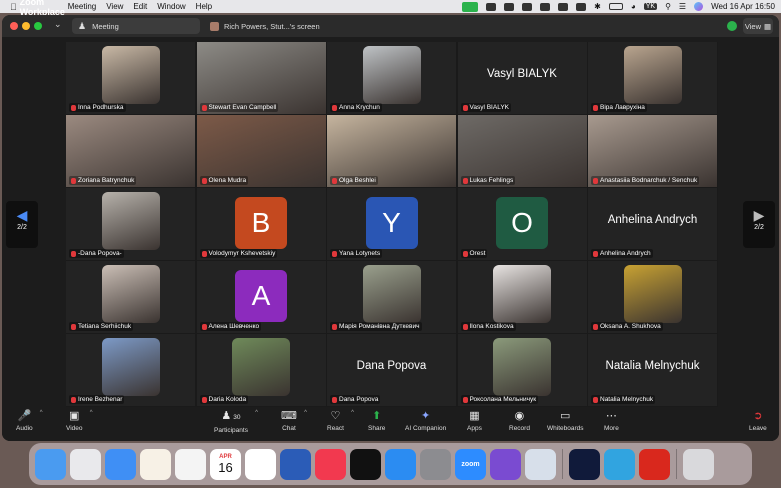 Image resolution: width=781 pixels, height=488 pixels. What do you see at coordinates (136, 26) in the screenshot?
I see `meeting-info-button: ♟ Meeting` at bounding box center [136, 26].